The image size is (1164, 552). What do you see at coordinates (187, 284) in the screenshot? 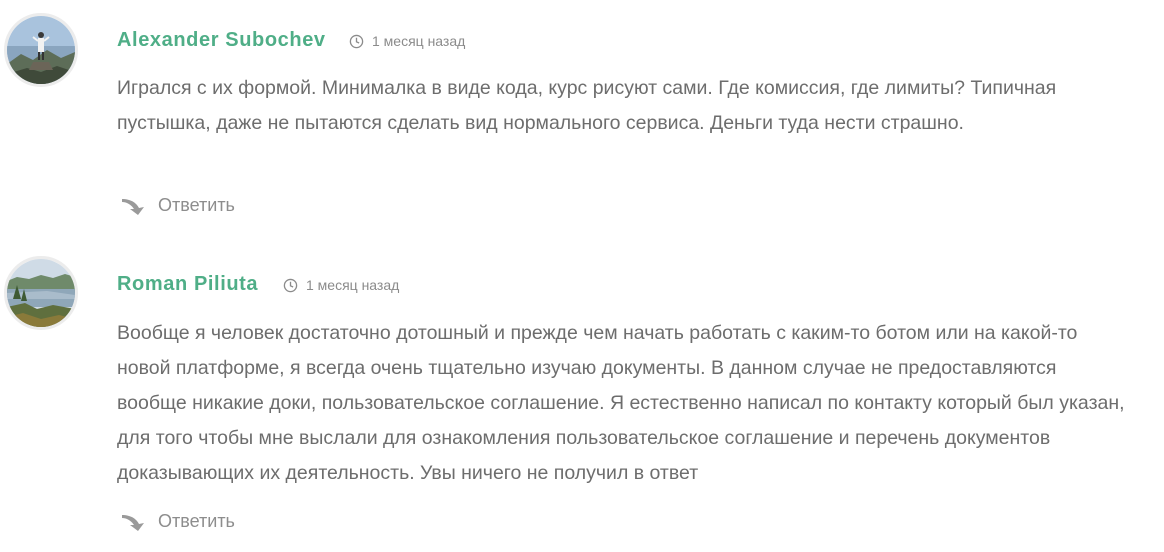
I see `comment-author: Roman Piliuta` at bounding box center [187, 284].